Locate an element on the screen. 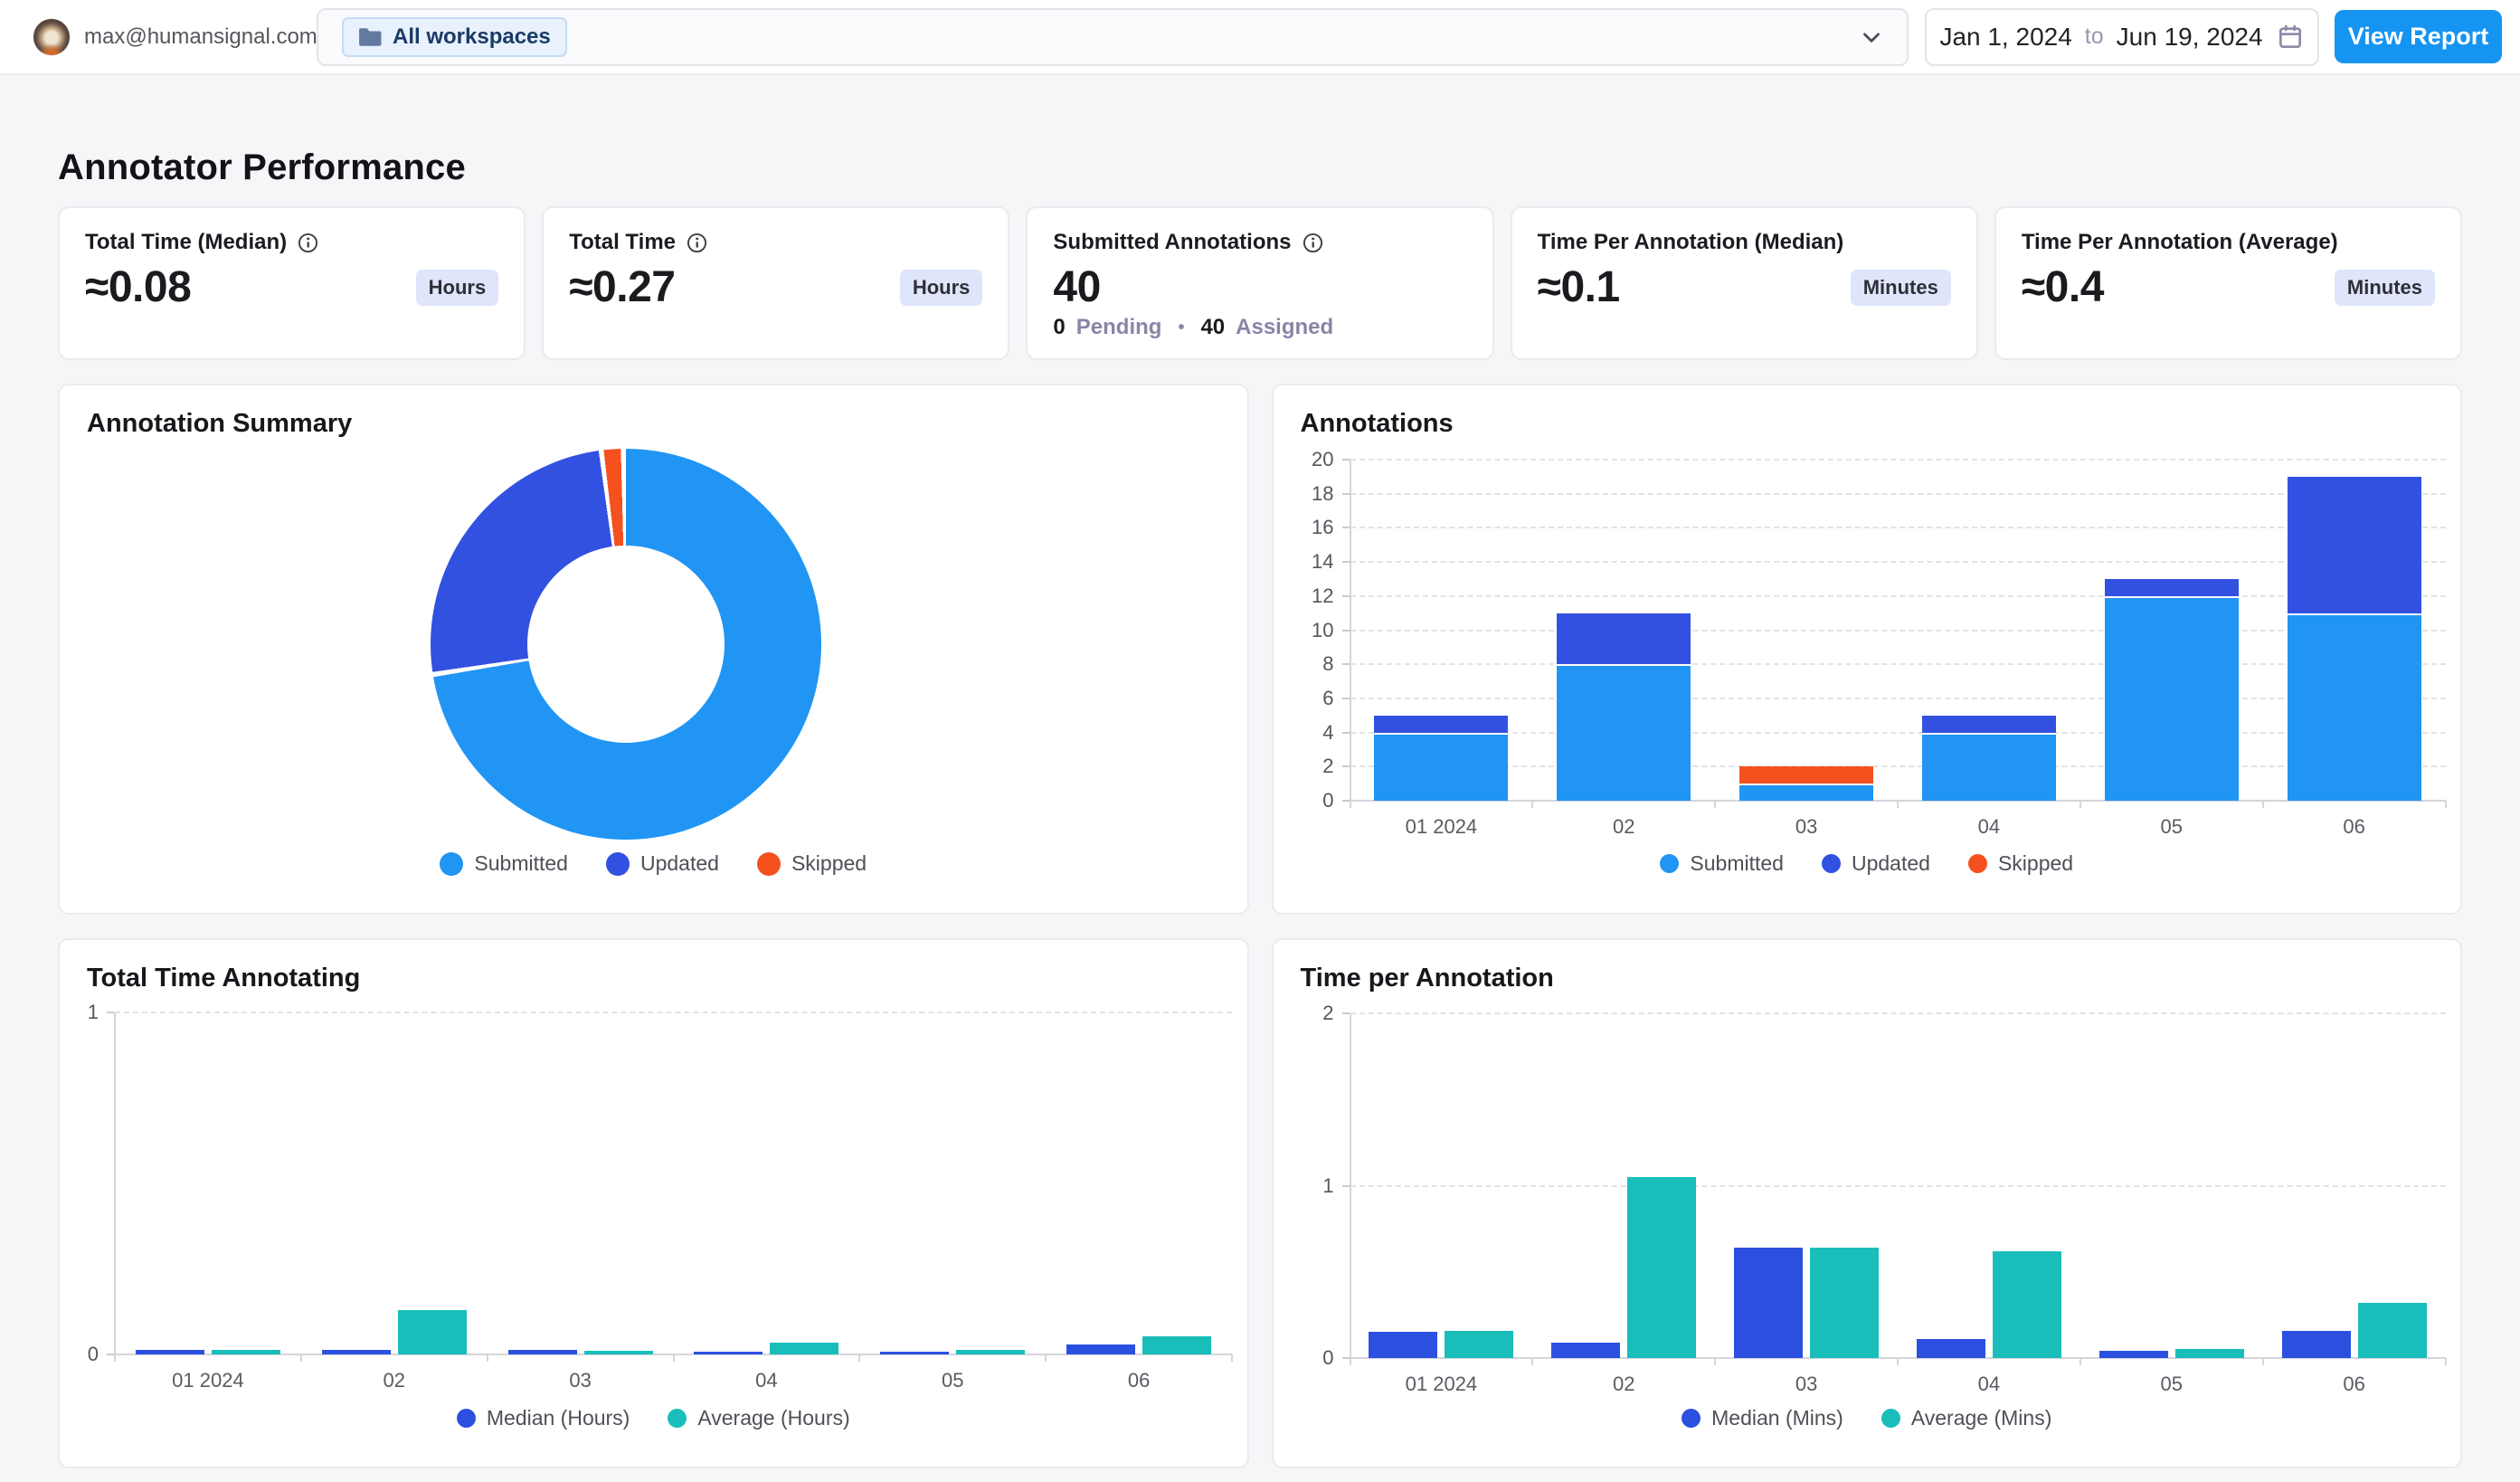 This screenshot has width=2520, height=1482. legend-label: Updated is located at coordinates (679, 863).